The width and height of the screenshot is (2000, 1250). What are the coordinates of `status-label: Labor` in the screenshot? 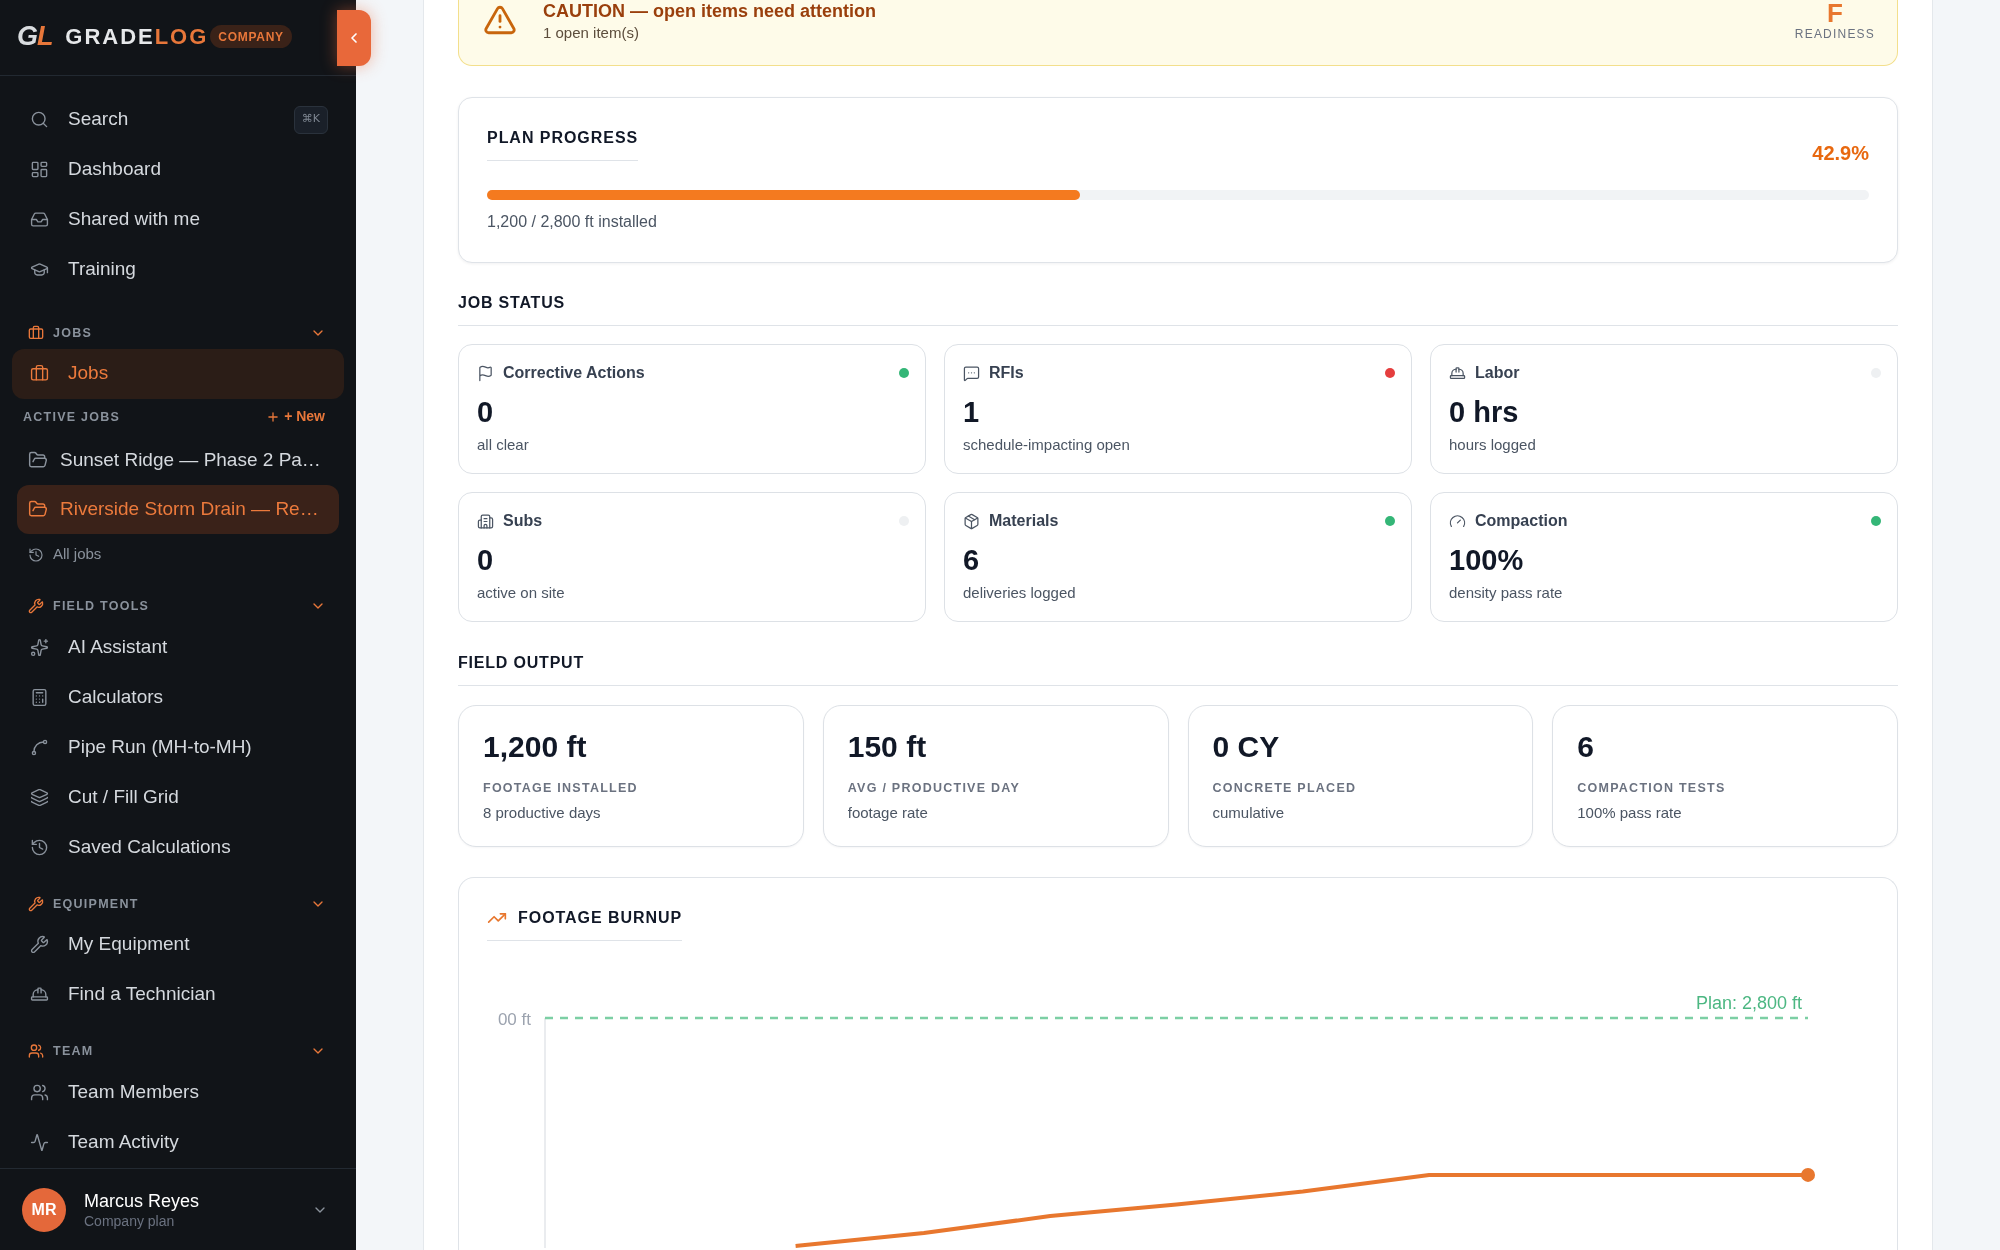 It's located at (1497, 373).